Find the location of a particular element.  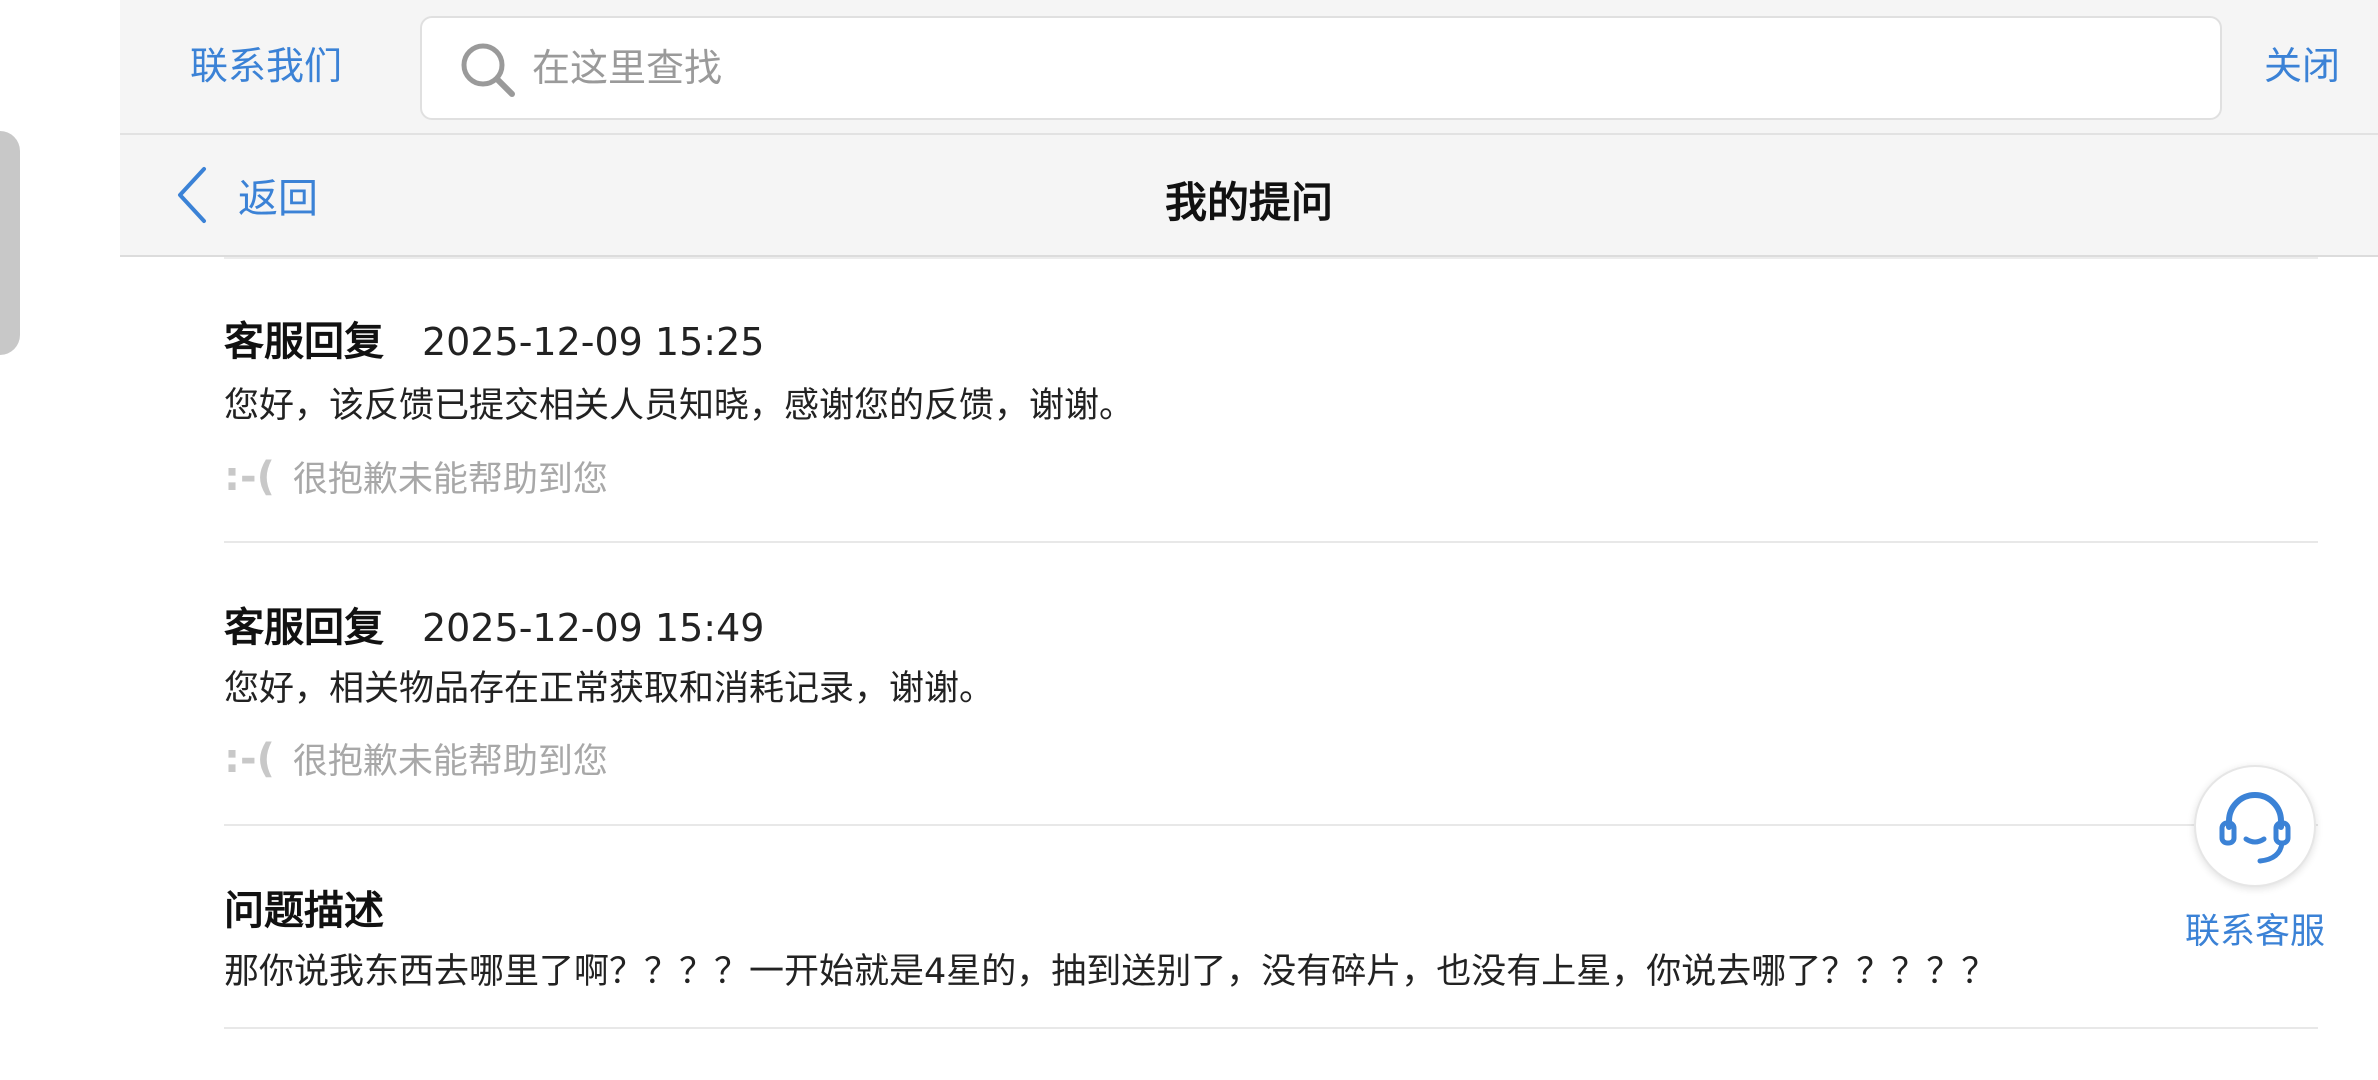

contact-support-button: 联系客服 is located at coordinates (2255, 859).